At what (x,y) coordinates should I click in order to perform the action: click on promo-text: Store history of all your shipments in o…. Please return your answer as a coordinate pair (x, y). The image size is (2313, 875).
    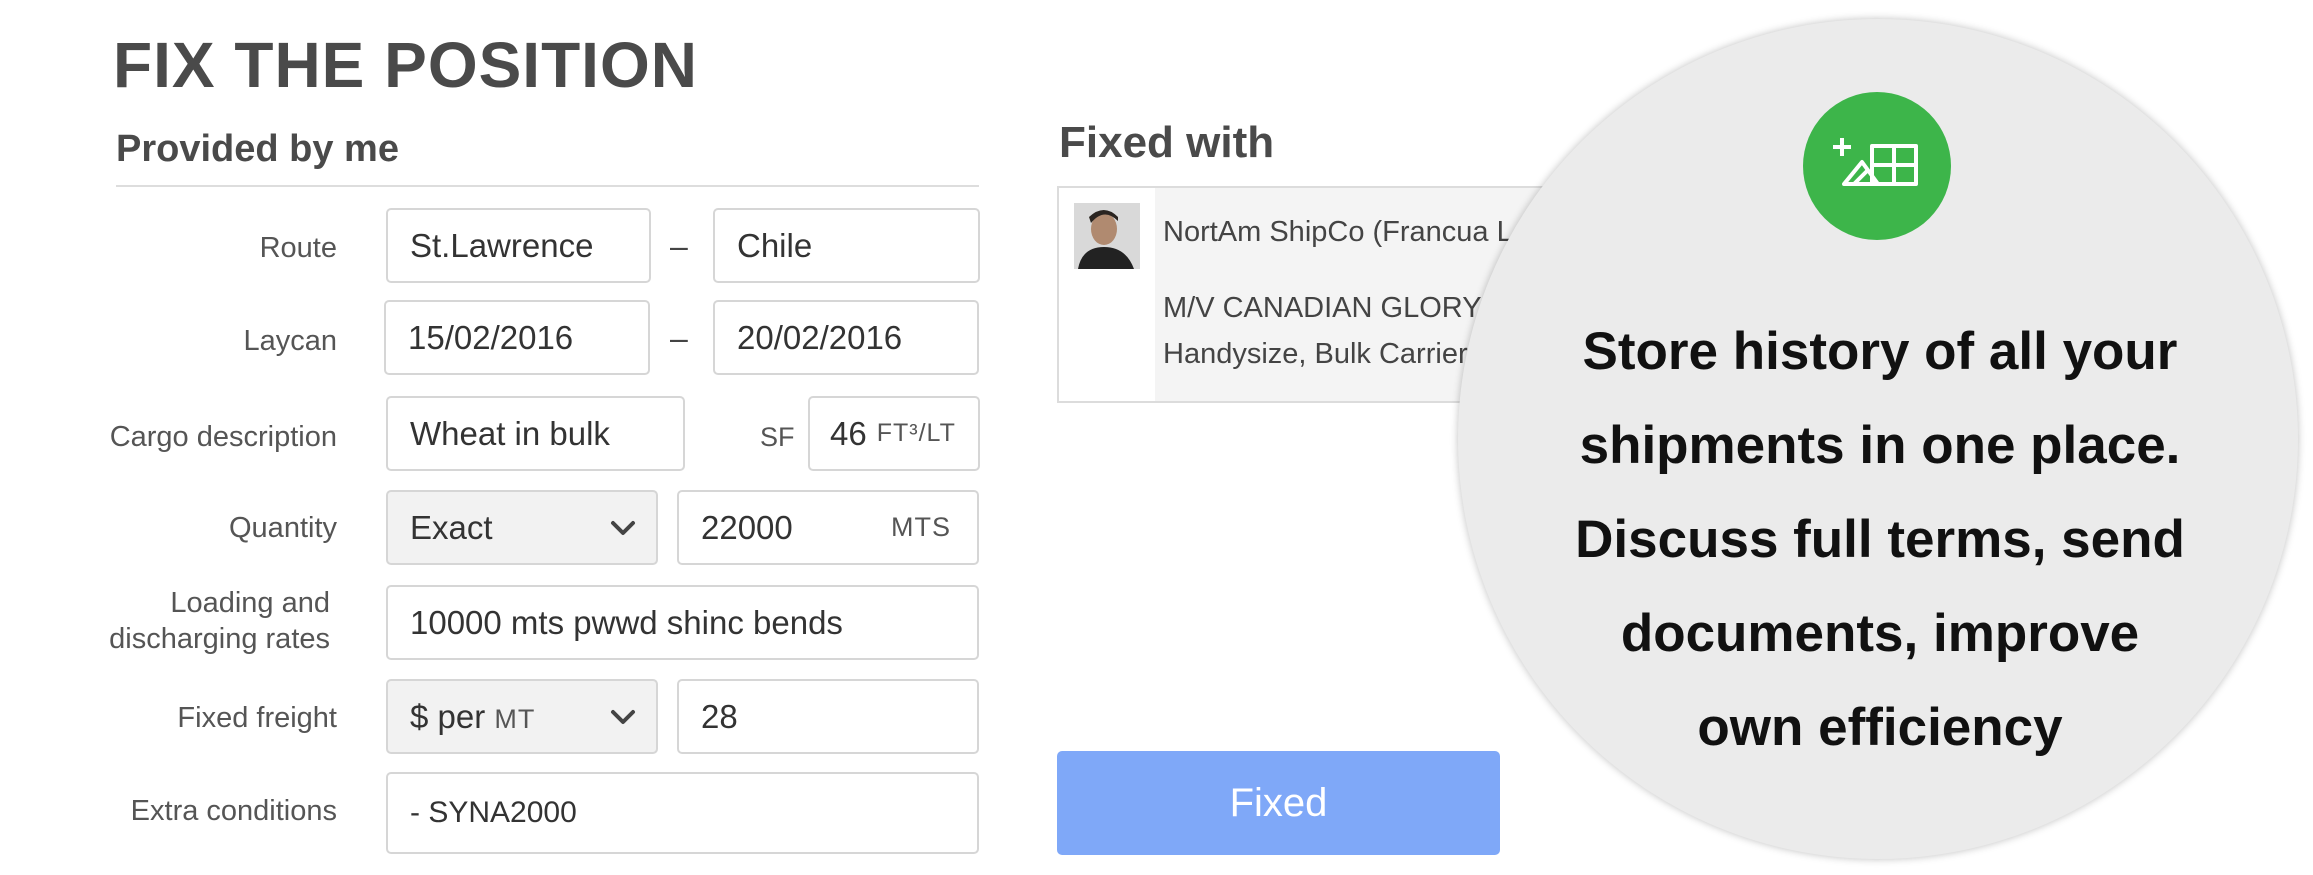
    Looking at the image, I should click on (1880, 539).